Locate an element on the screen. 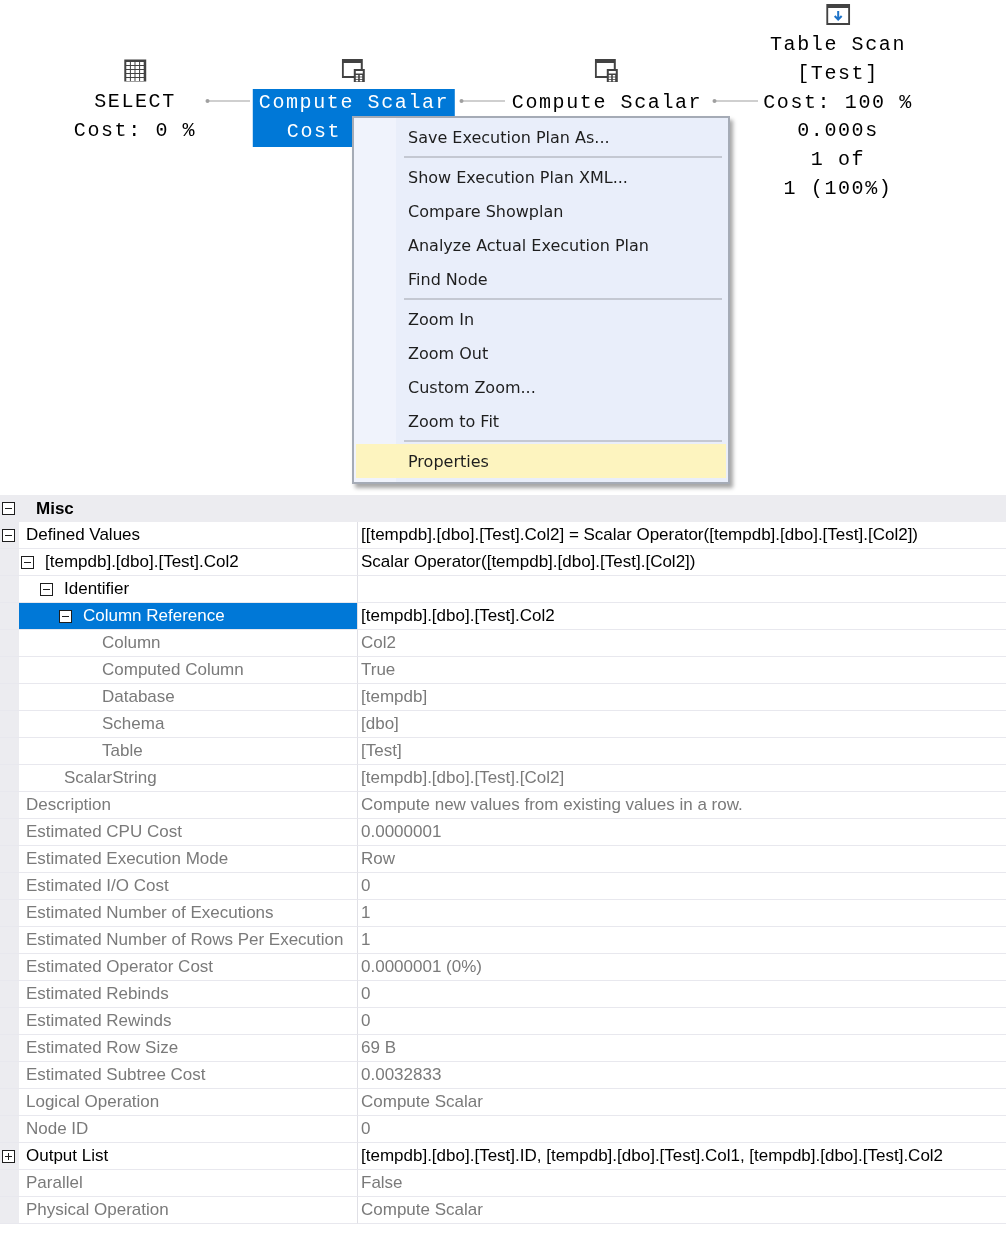 This screenshot has width=1006, height=1243. property-value: Compute new values from existing values in a row. is located at coordinates (552, 805).